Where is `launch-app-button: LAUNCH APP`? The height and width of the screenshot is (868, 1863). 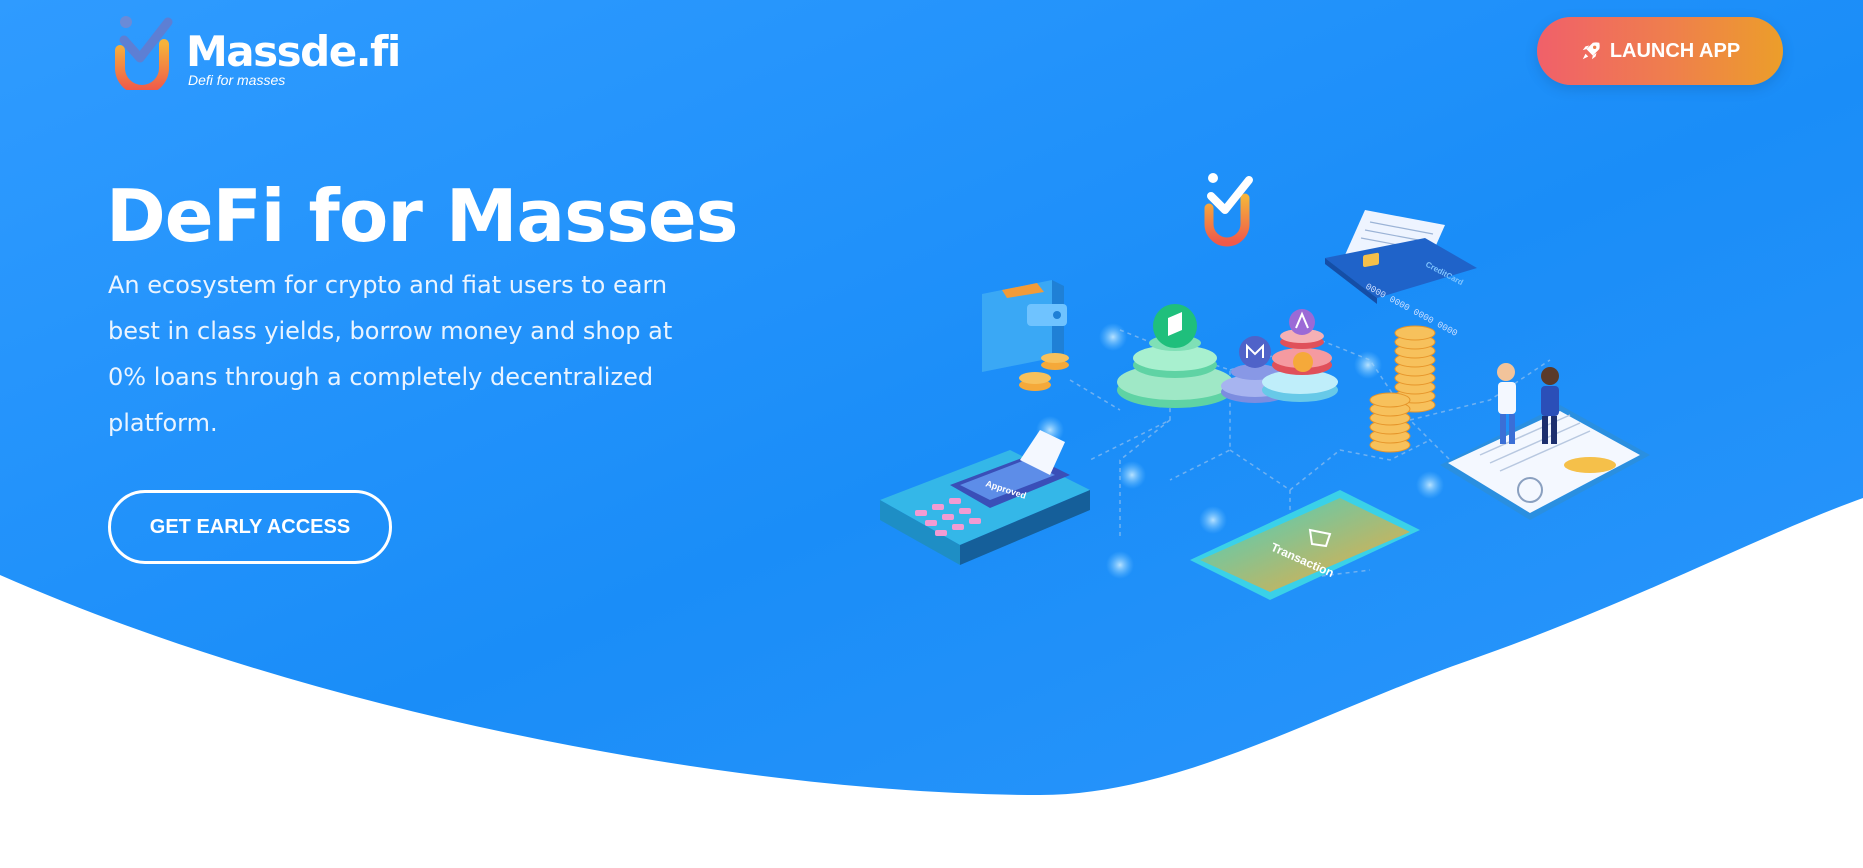
launch-app-button: LAUNCH APP is located at coordinates (1660, 51).